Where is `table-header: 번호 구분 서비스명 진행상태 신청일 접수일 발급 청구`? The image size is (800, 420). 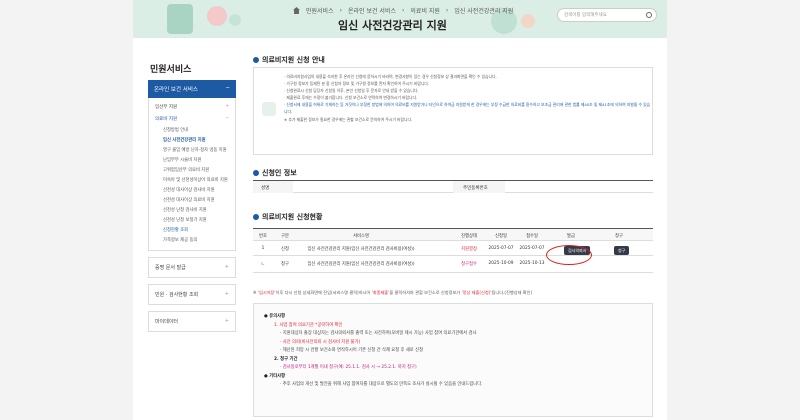 table-header: 번호 구분 서비스명 진행상태 신청일 접수일 발급 청구 is located at coordinates (453, 235).